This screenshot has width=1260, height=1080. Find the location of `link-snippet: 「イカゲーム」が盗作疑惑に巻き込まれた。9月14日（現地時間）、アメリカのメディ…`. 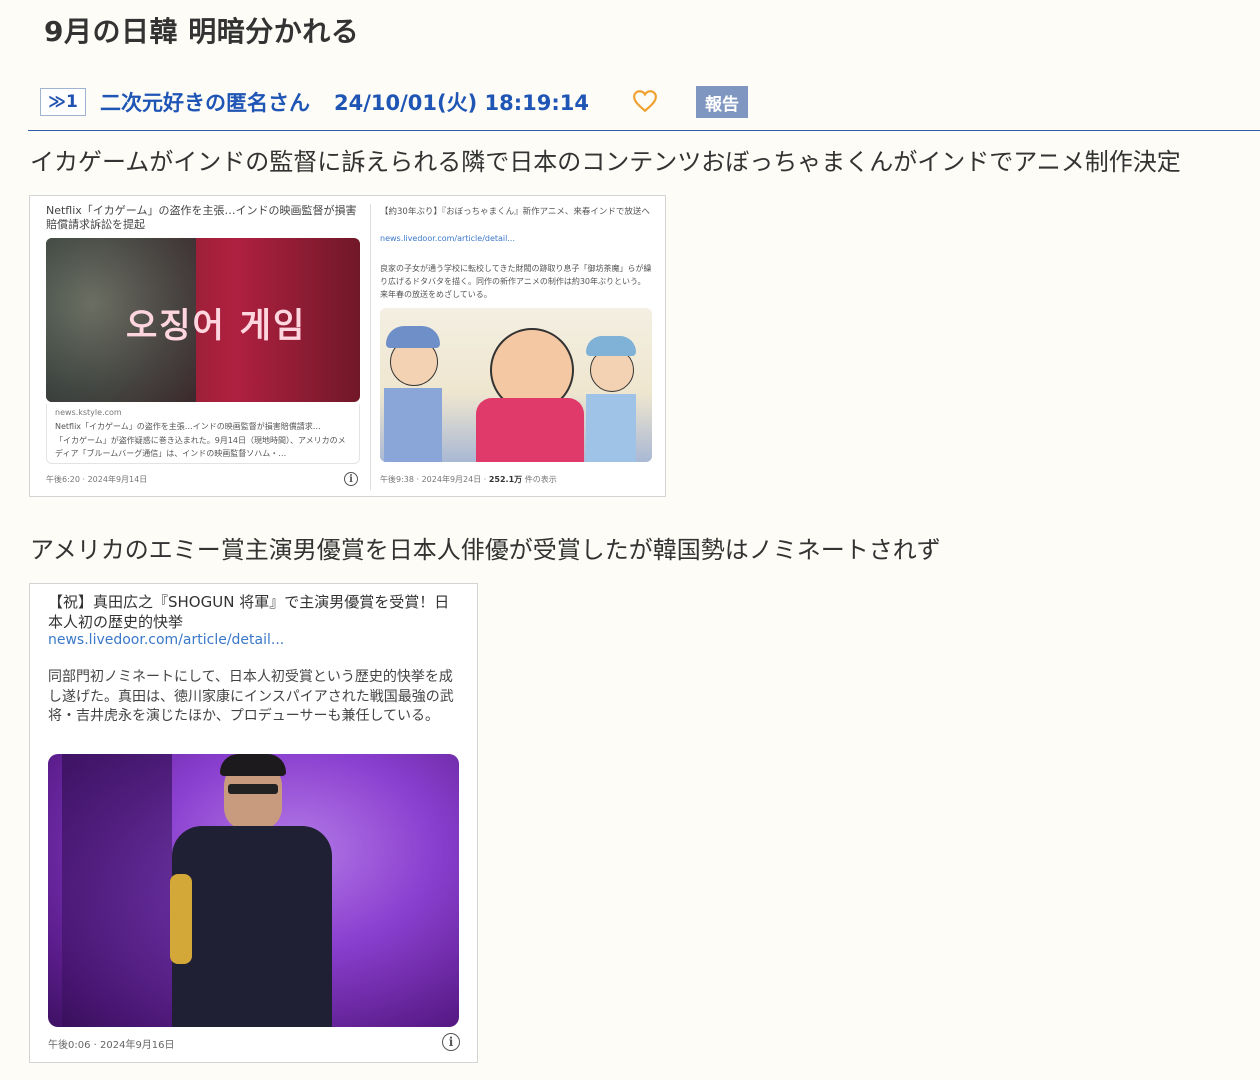

link-snippet: 「イカゲーム」が盗作疑惑に巻き込まれた。9月14日（現地時間）、アメリカのメディ… is located at coordinates (200, 447).